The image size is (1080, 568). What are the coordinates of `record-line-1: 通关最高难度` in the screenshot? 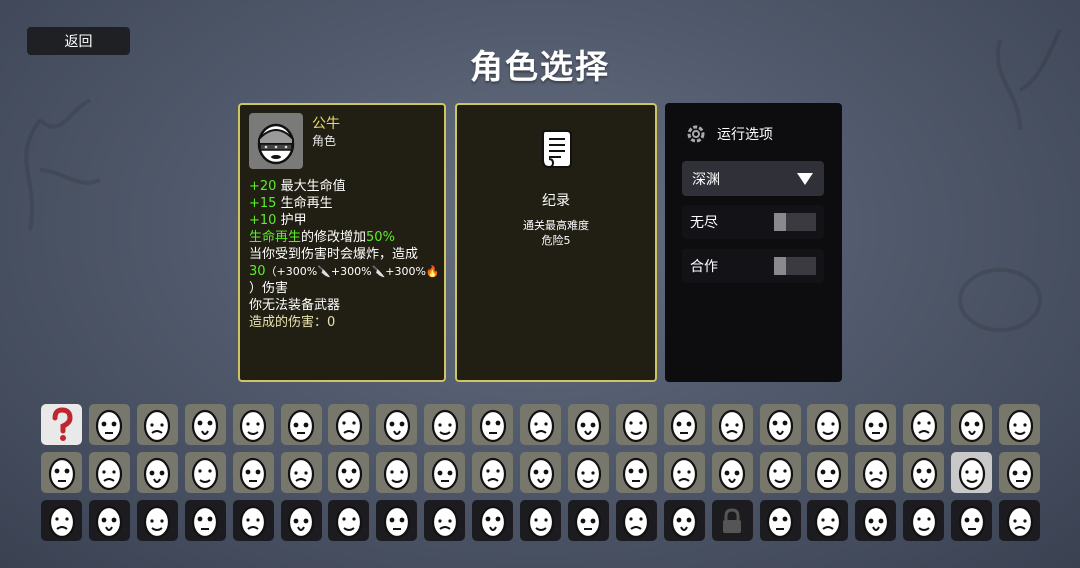 It's located at (556, 225).